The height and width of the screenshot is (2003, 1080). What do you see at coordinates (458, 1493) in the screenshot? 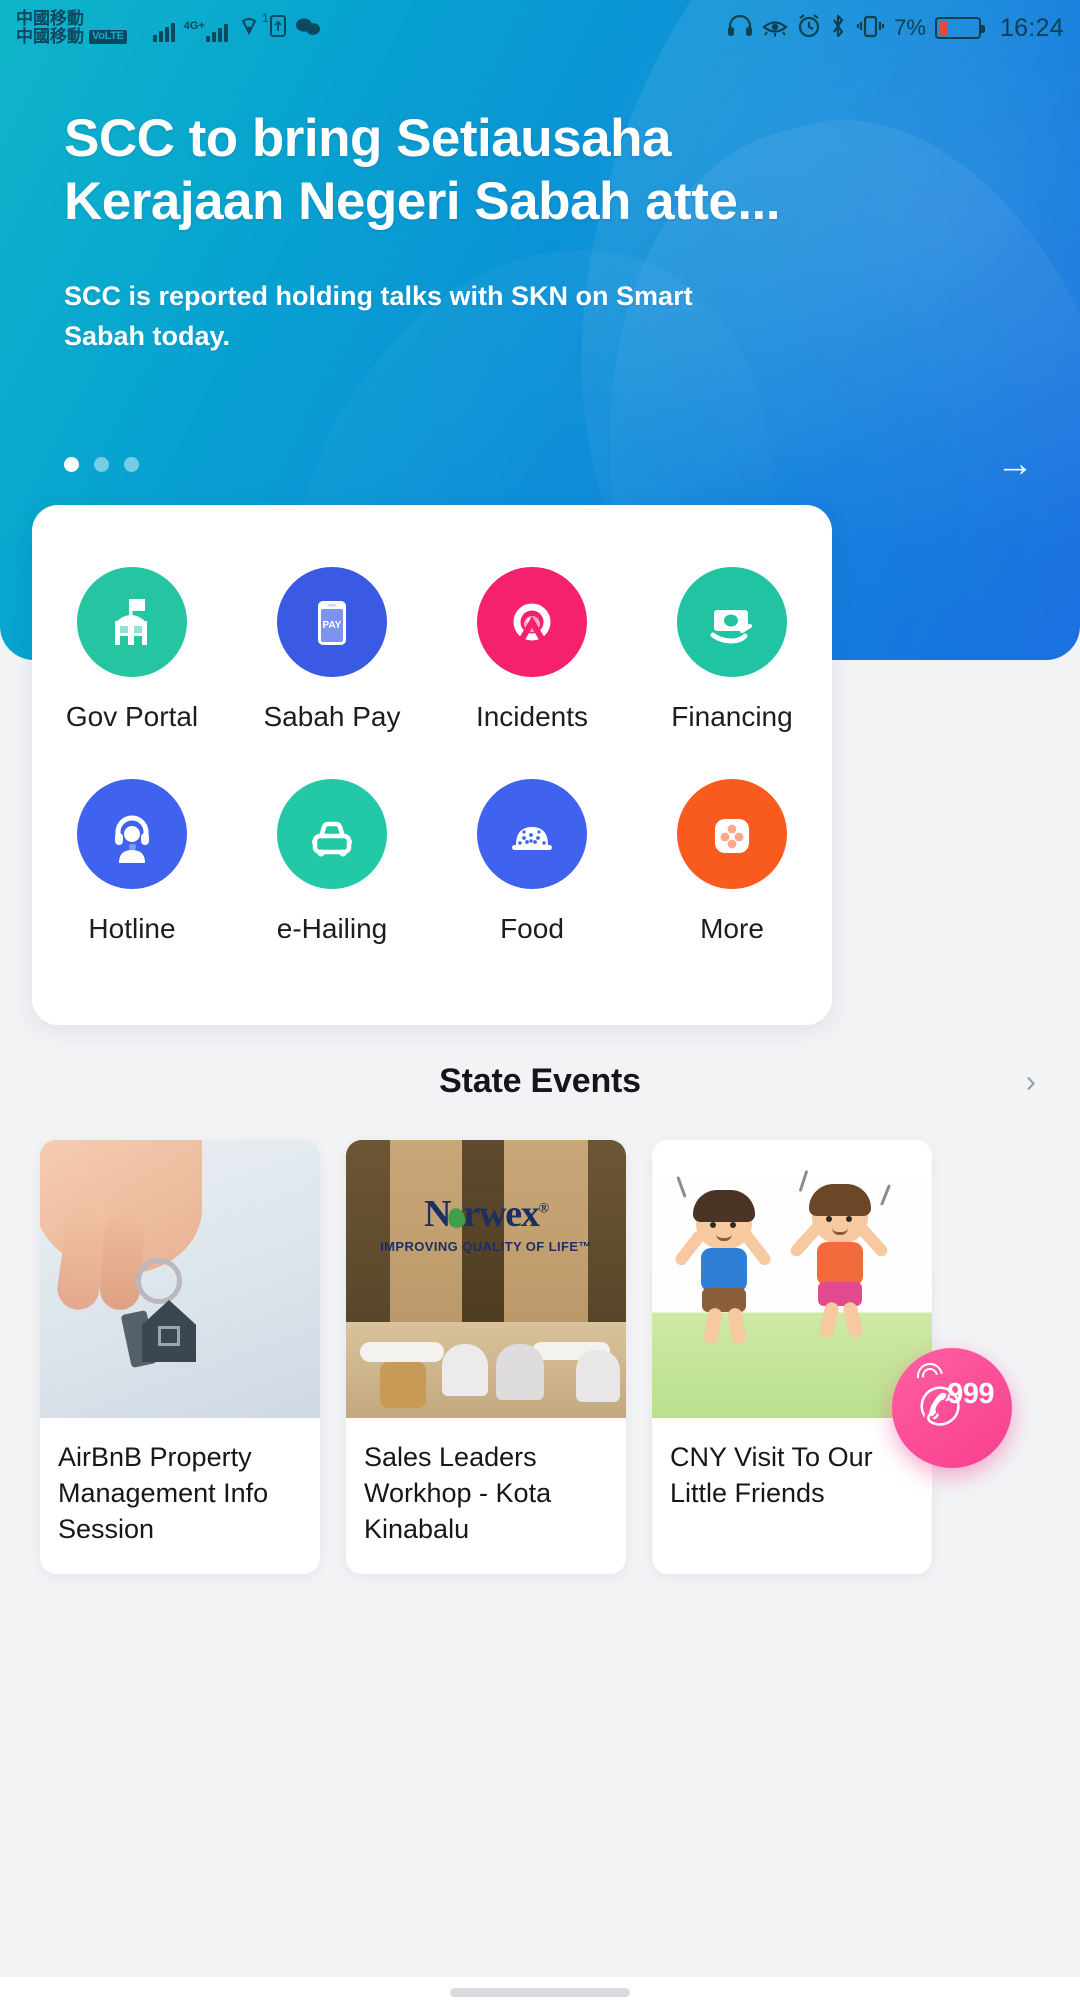
I see `event-card-title: Sales Leaders Workhop - Kota Kinabalu` at bounding box center [458, 1493].